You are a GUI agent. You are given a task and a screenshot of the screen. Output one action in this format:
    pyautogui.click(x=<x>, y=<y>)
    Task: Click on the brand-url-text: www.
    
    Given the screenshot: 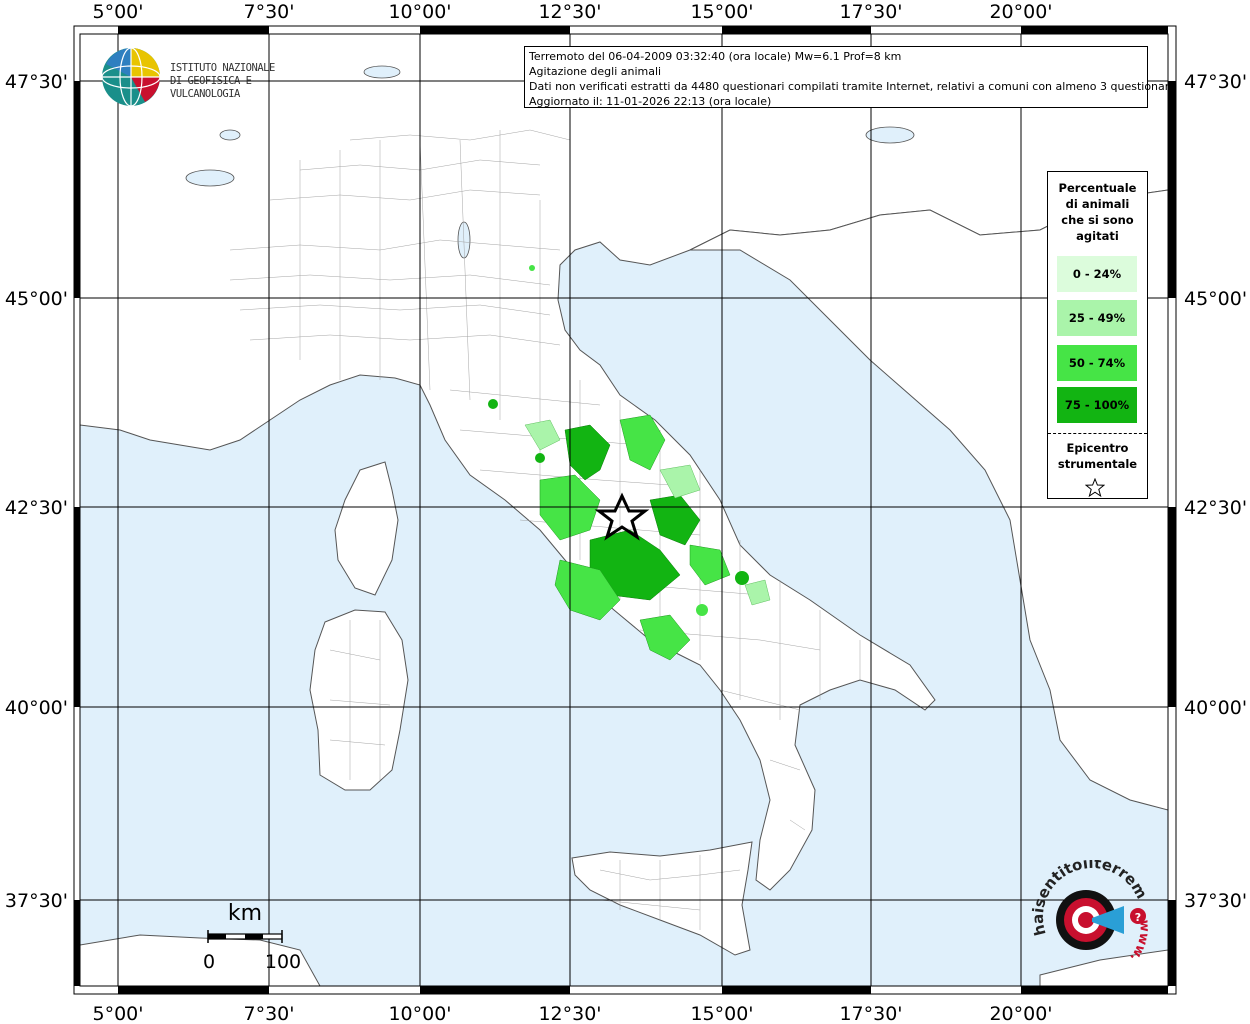 What is the action you would take?
    pyautogui.click(x=1138, y=942)
    